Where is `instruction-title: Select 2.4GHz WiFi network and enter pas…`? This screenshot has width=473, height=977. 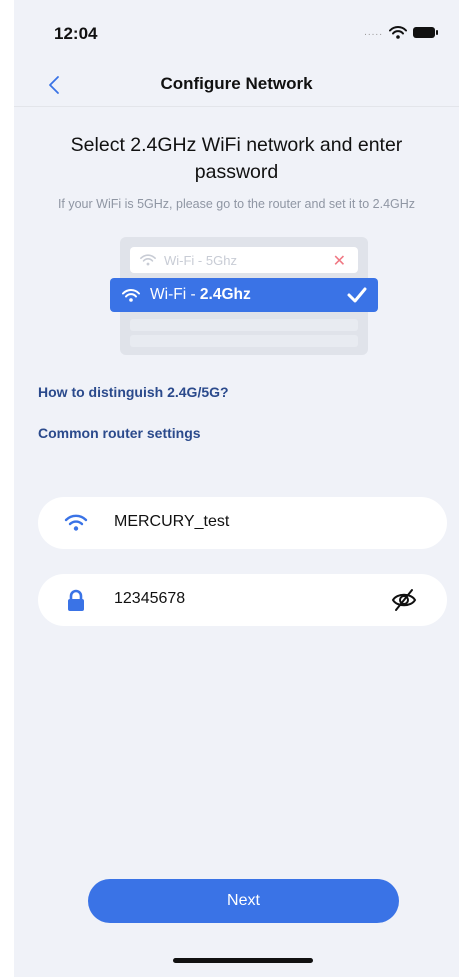
instruction-title: Select 2.4GHz WiFi network and enter pas… is located at coordinates (236, 158).